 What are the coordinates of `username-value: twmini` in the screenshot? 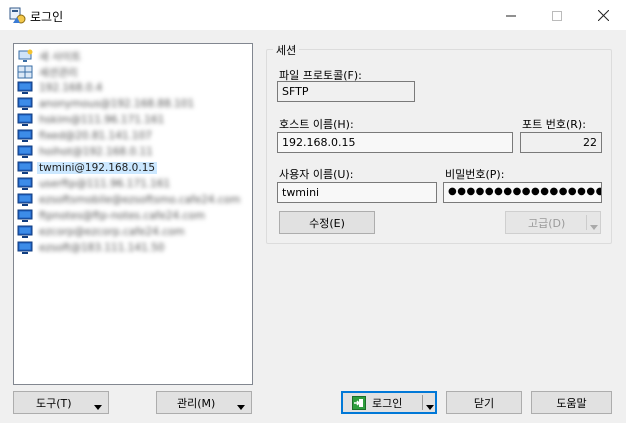 It's located at (301, 192).